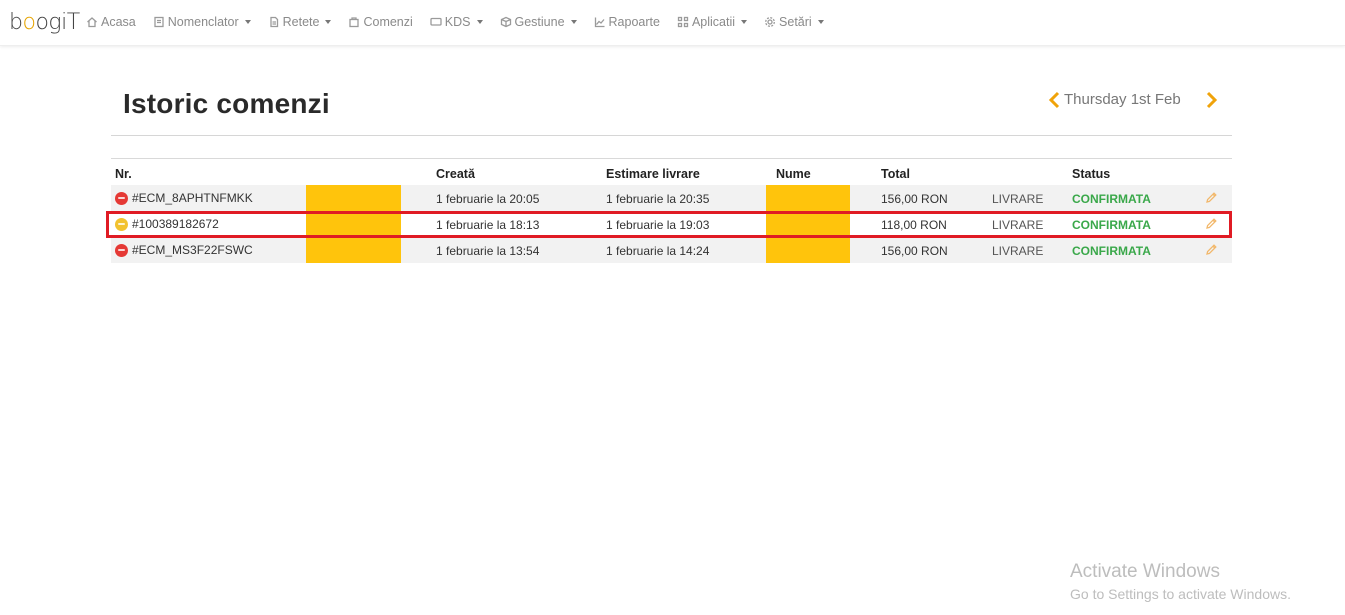 The width and height of the screenshot is (1345, 615). What do you see at coordinates (683, 22) in the screenshot?
I see `grid-icon` at bounding box center [683, 22].